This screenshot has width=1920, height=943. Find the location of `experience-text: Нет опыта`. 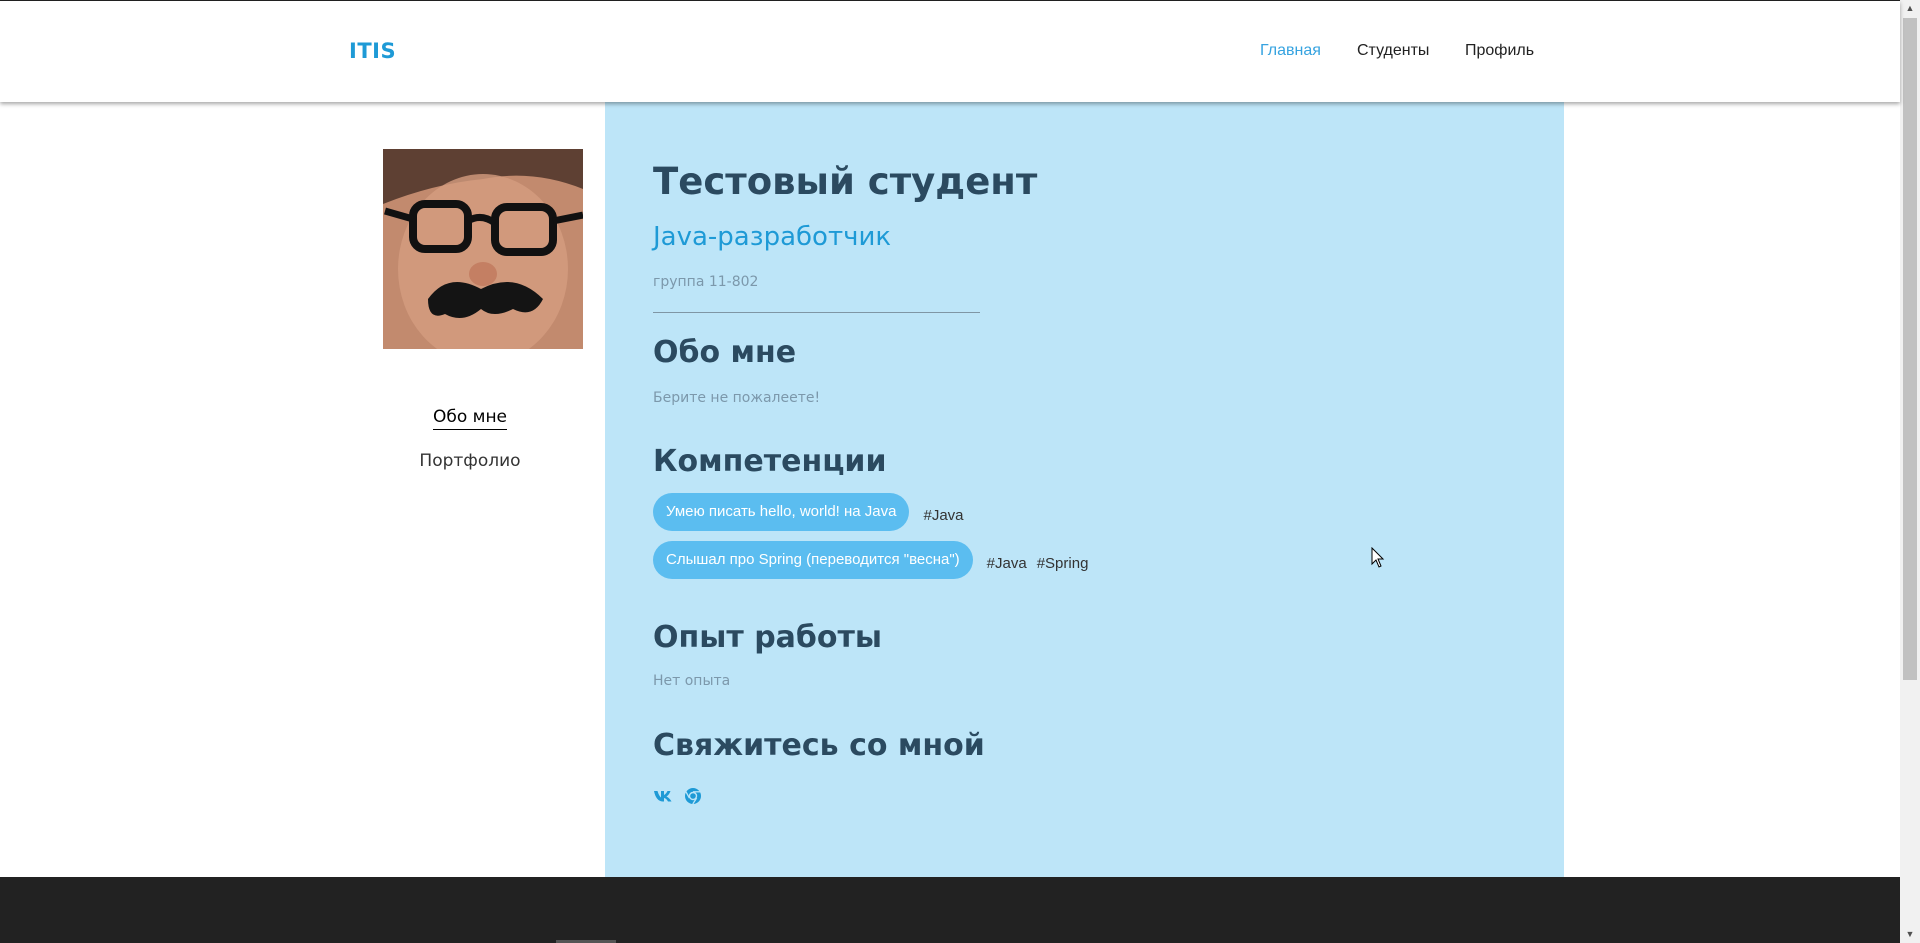

experience-text: Нет опыта is located at coordinates (692, 681).